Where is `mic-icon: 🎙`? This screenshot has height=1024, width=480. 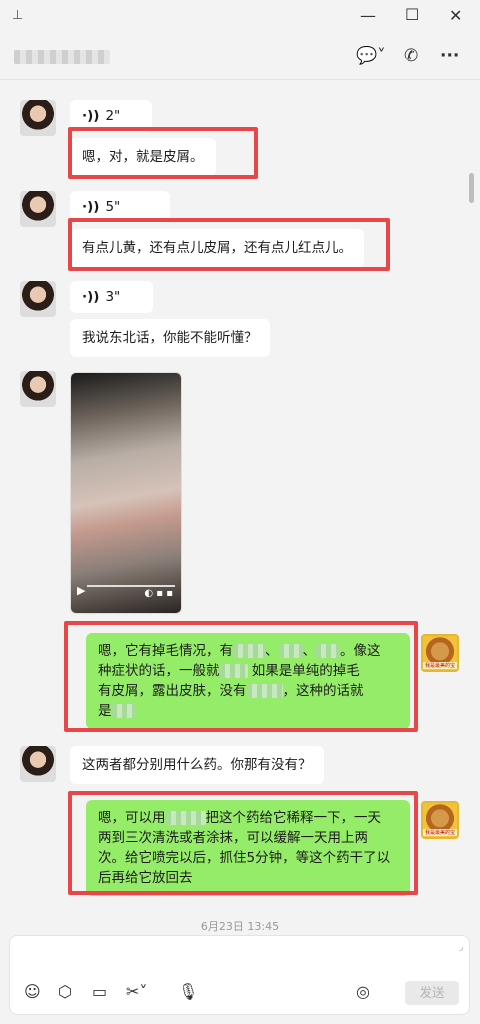
mic-icon: 🎙 is located at coordinates (188, 991).